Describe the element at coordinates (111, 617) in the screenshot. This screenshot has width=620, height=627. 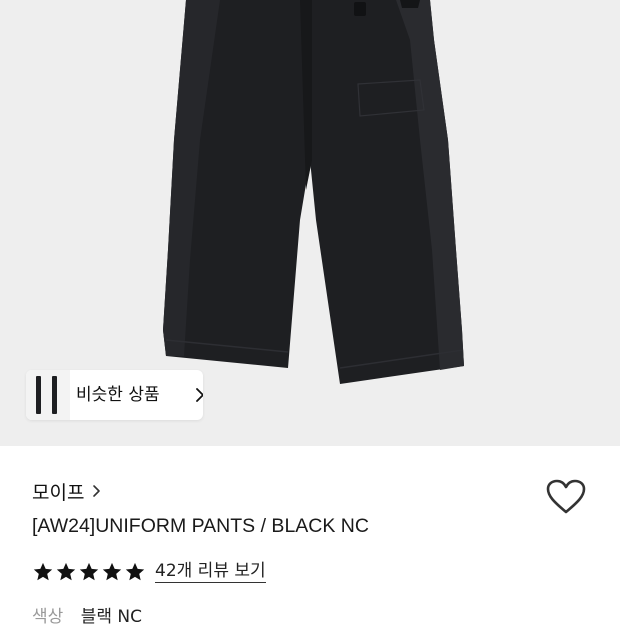
I see `option-value: 블랙 NC` at that location.